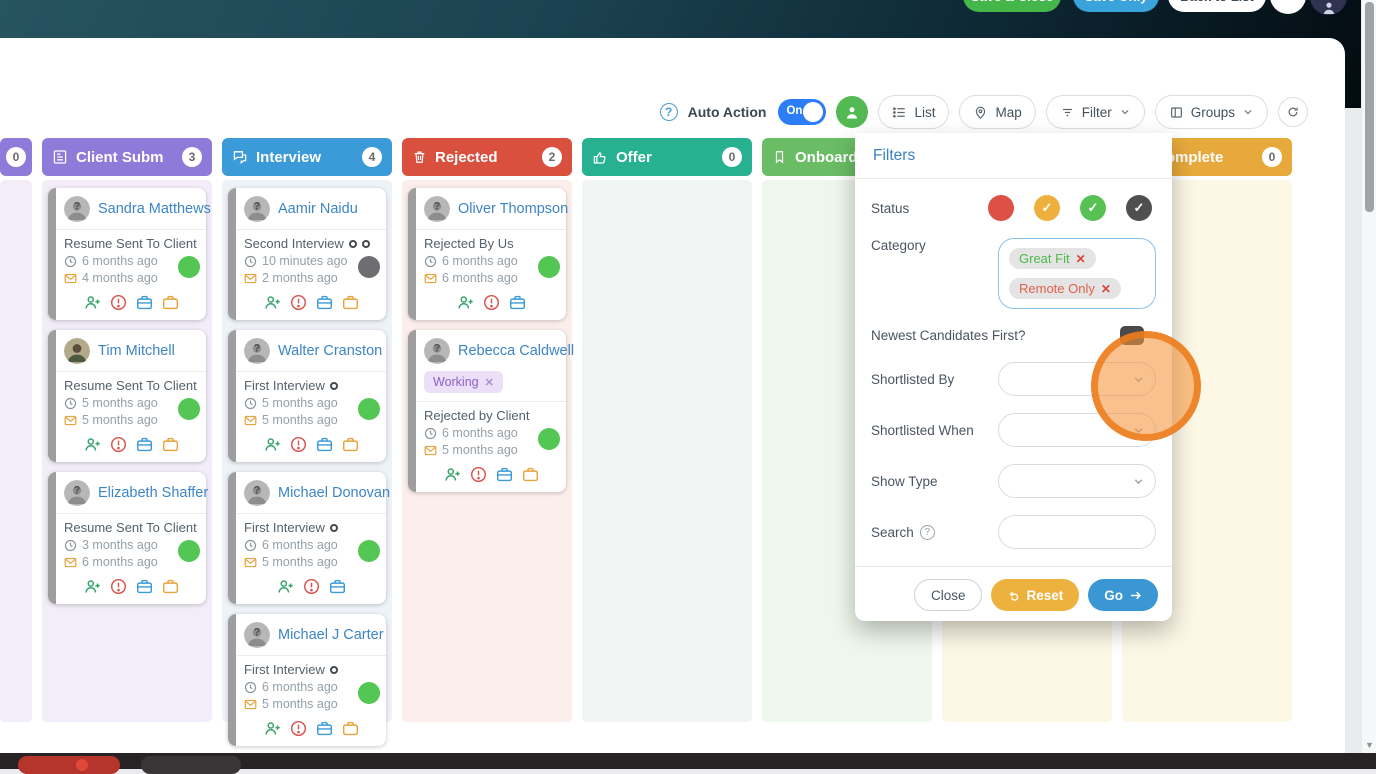  Describe the element at coordinates (491, 278) in the screenshot. I see `contacted-time: 6 months ago` at that location.